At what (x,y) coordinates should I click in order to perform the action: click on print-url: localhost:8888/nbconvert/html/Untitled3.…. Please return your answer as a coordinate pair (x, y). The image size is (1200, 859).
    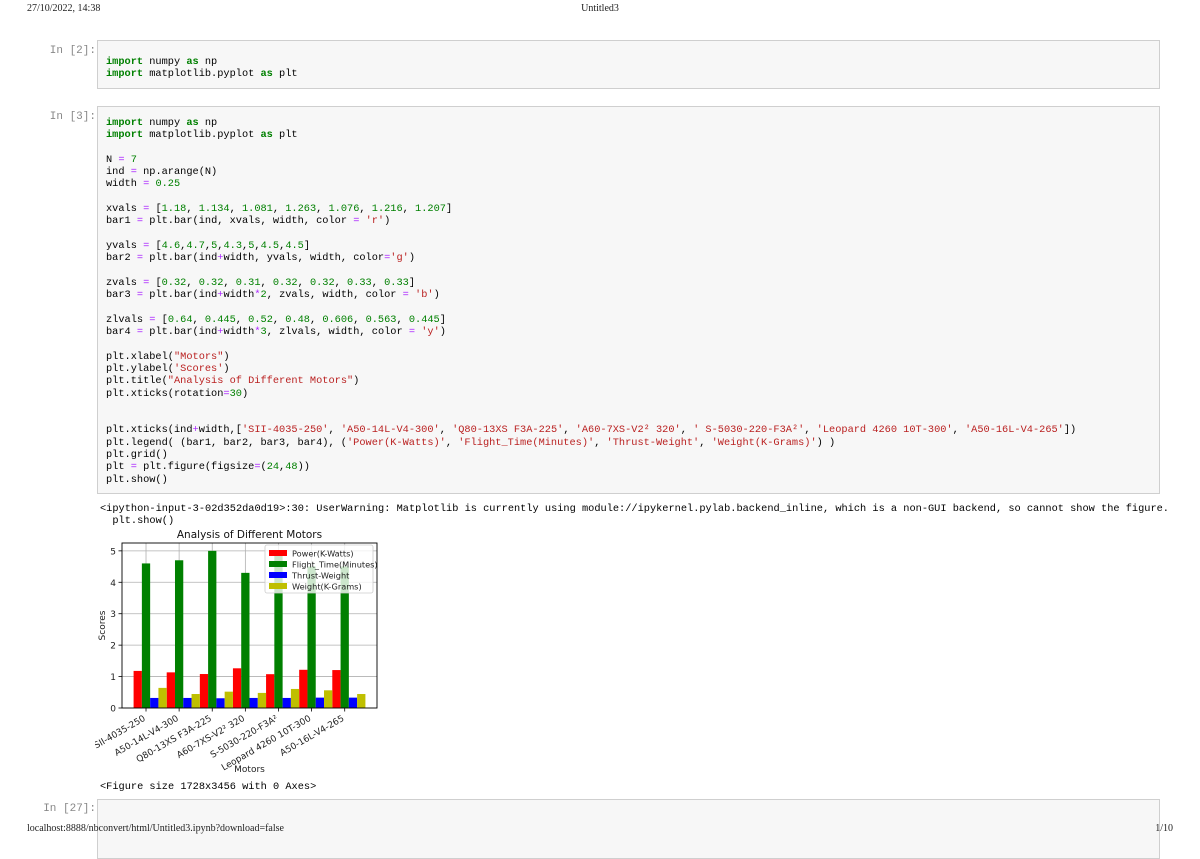
    Looking at the image, I should click on (155, 828).